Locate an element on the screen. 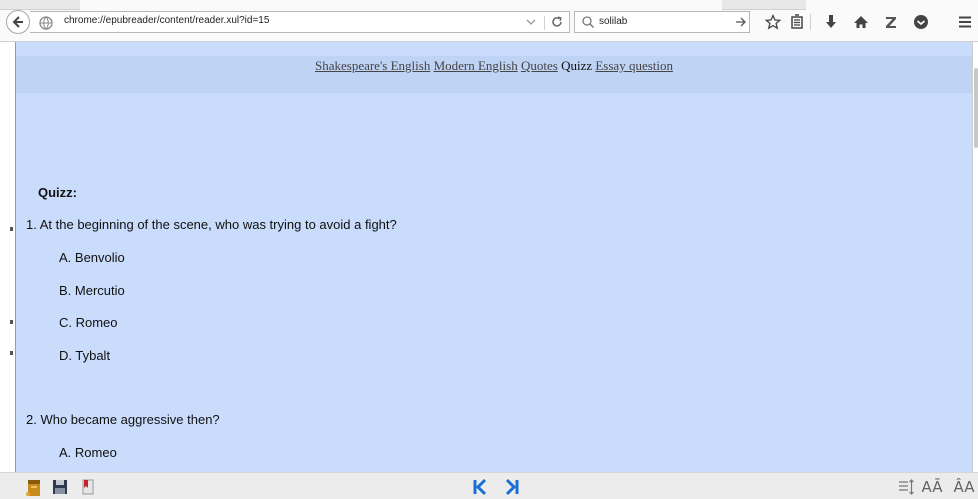  pocket-icon is located at coordinates (921, 22).